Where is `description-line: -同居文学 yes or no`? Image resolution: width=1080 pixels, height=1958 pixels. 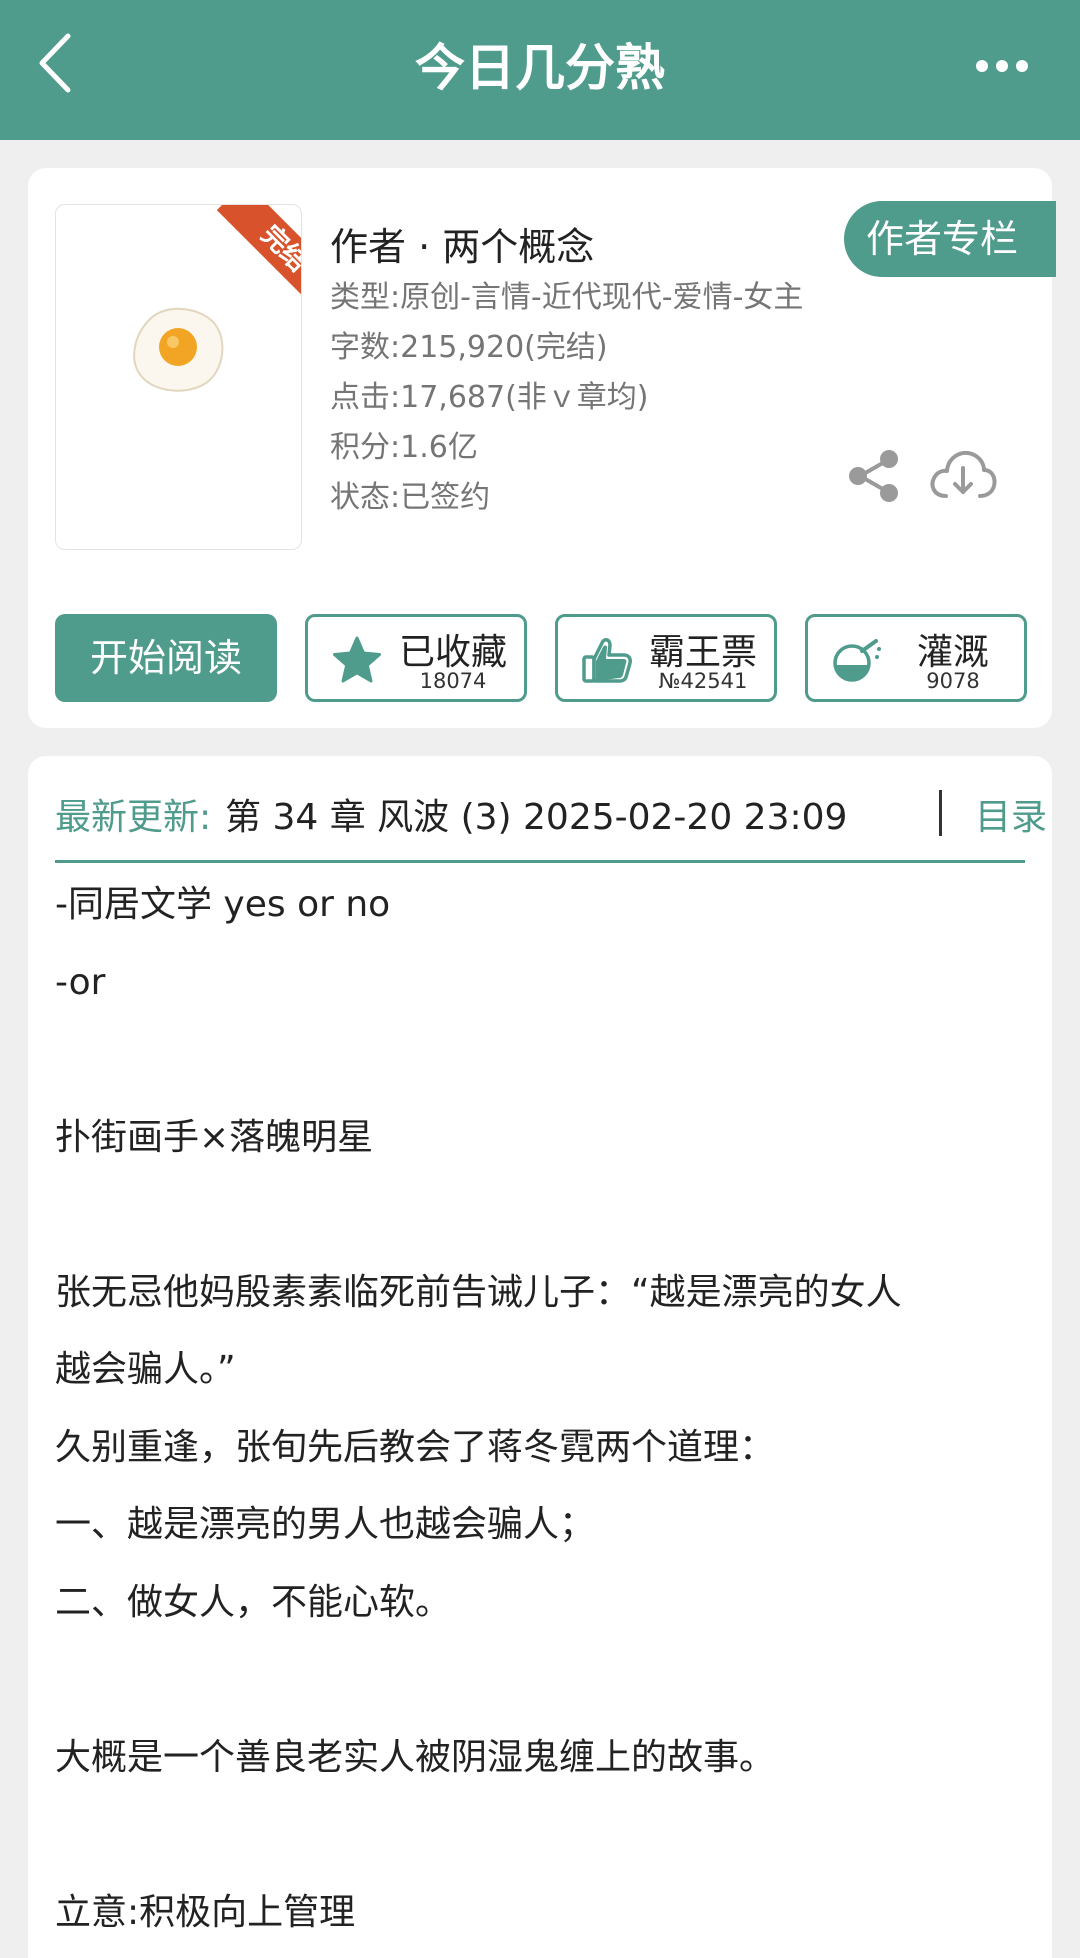
description-line: -同居文学 yes or no is located at coordinates (223, 904).